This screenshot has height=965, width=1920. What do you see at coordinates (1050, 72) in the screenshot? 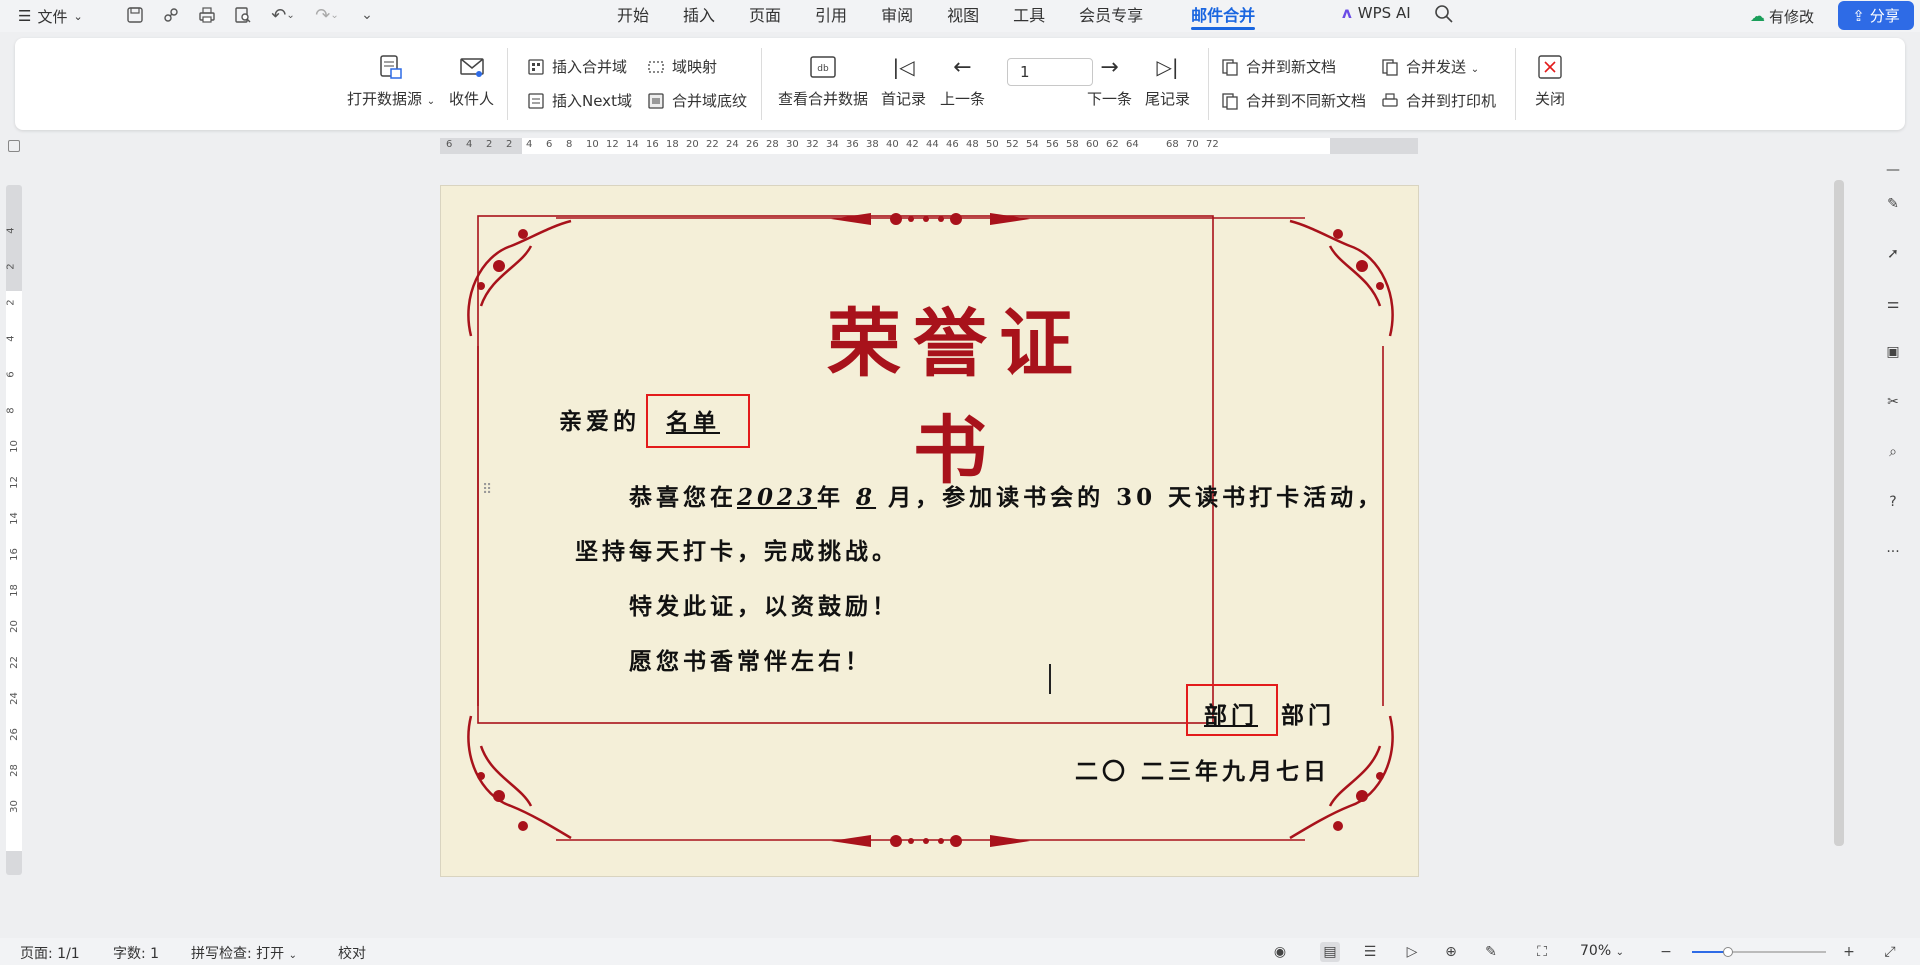
I see `record-number-input: 1` at bounding box center [1050, 72].